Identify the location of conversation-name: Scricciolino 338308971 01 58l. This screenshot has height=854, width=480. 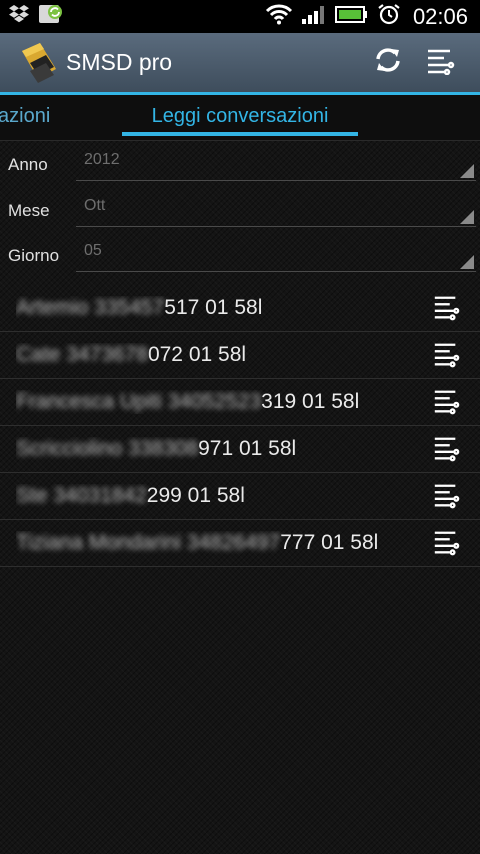
(223, 449).